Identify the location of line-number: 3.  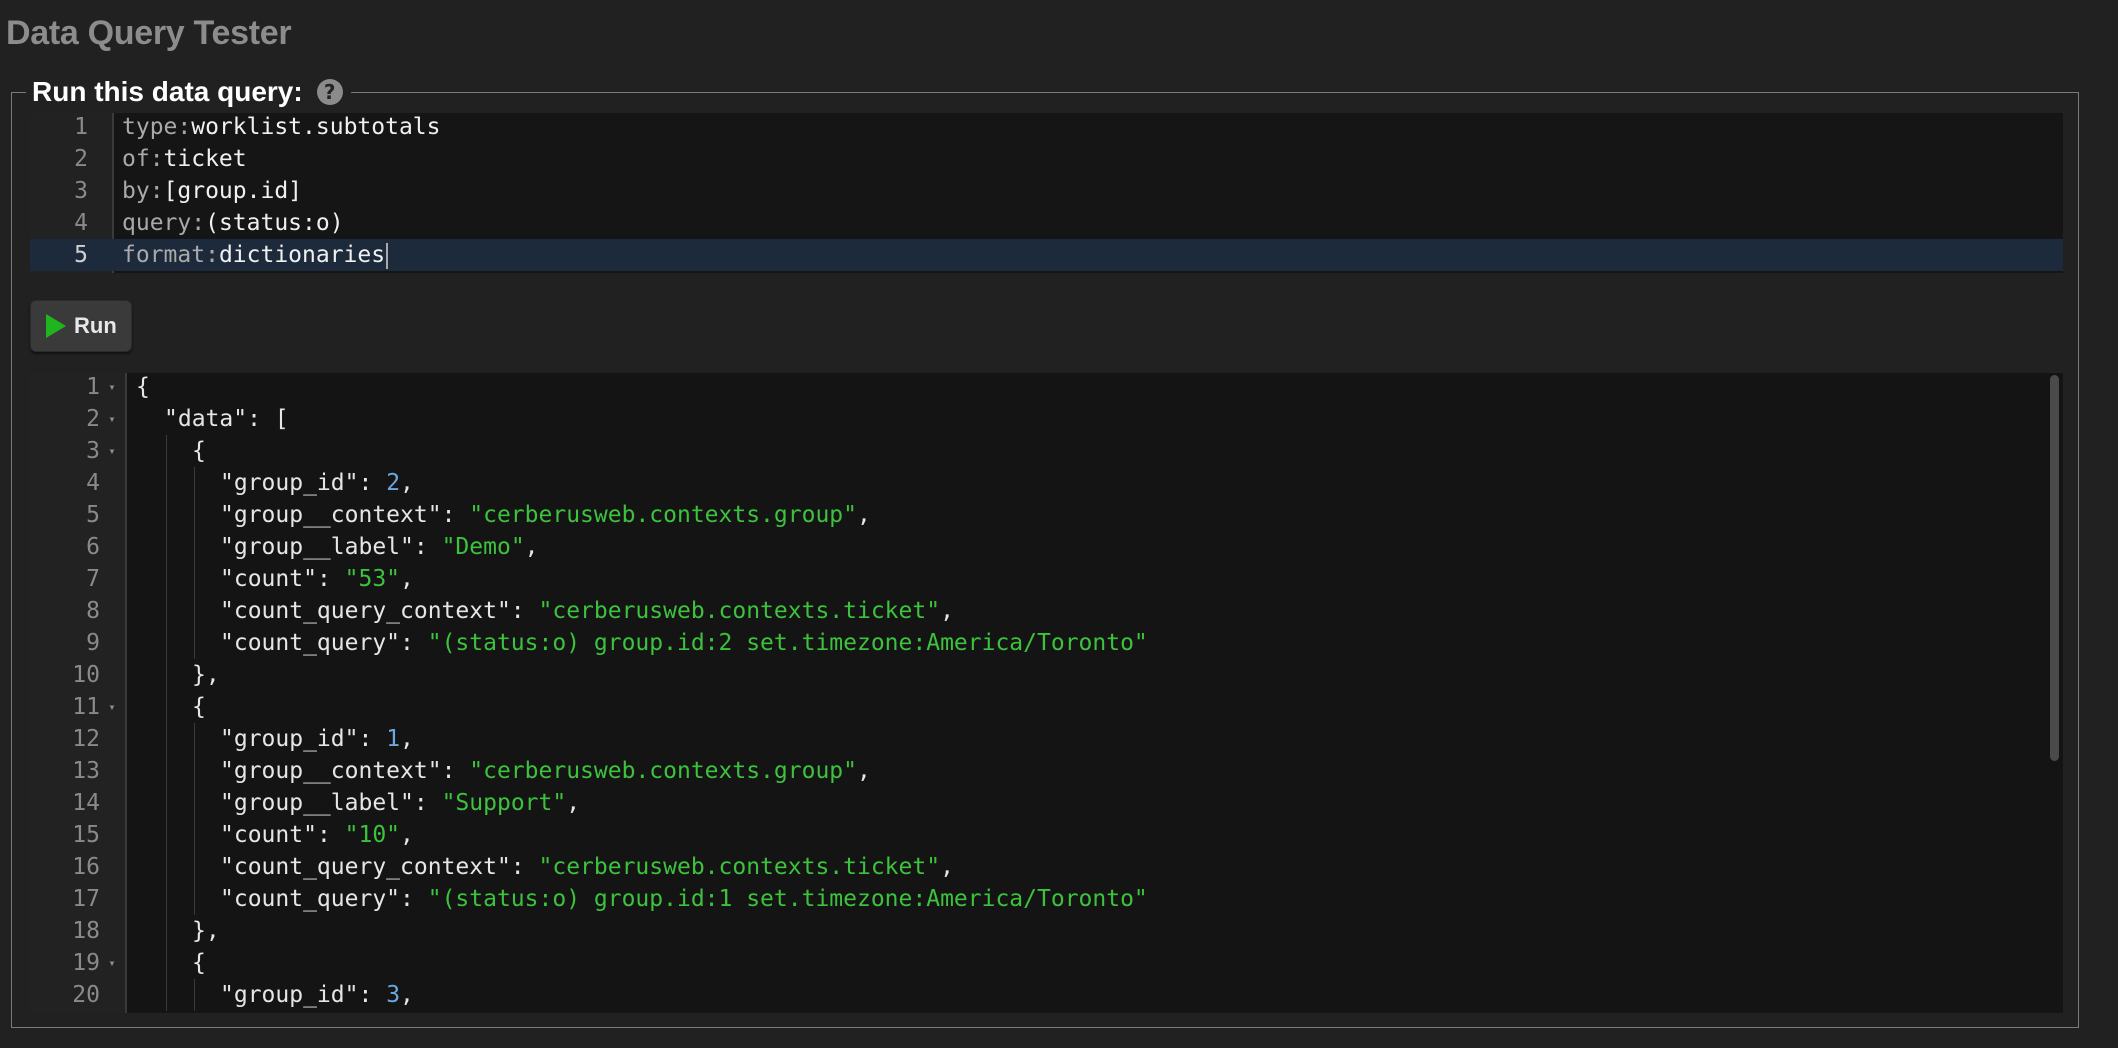
(93, 451).